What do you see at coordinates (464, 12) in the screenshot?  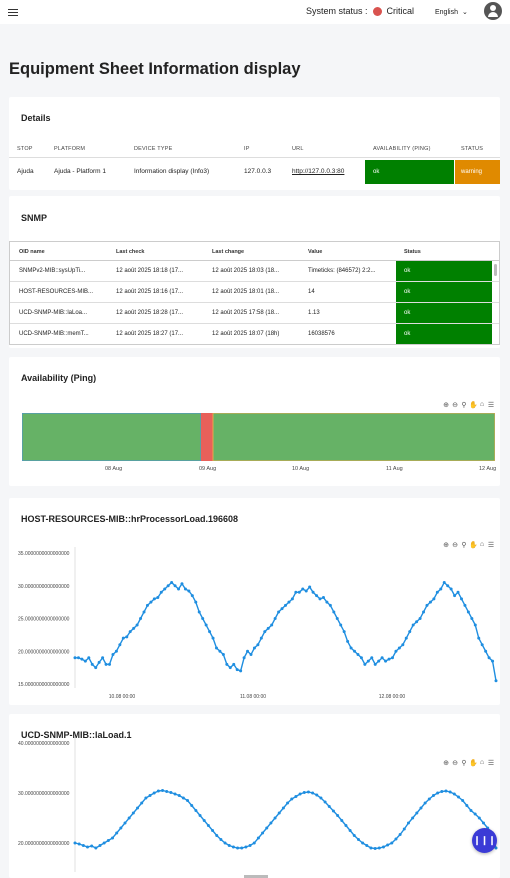 I see `chevron-down-icon: ⌄` at bounding box center [464, 12].